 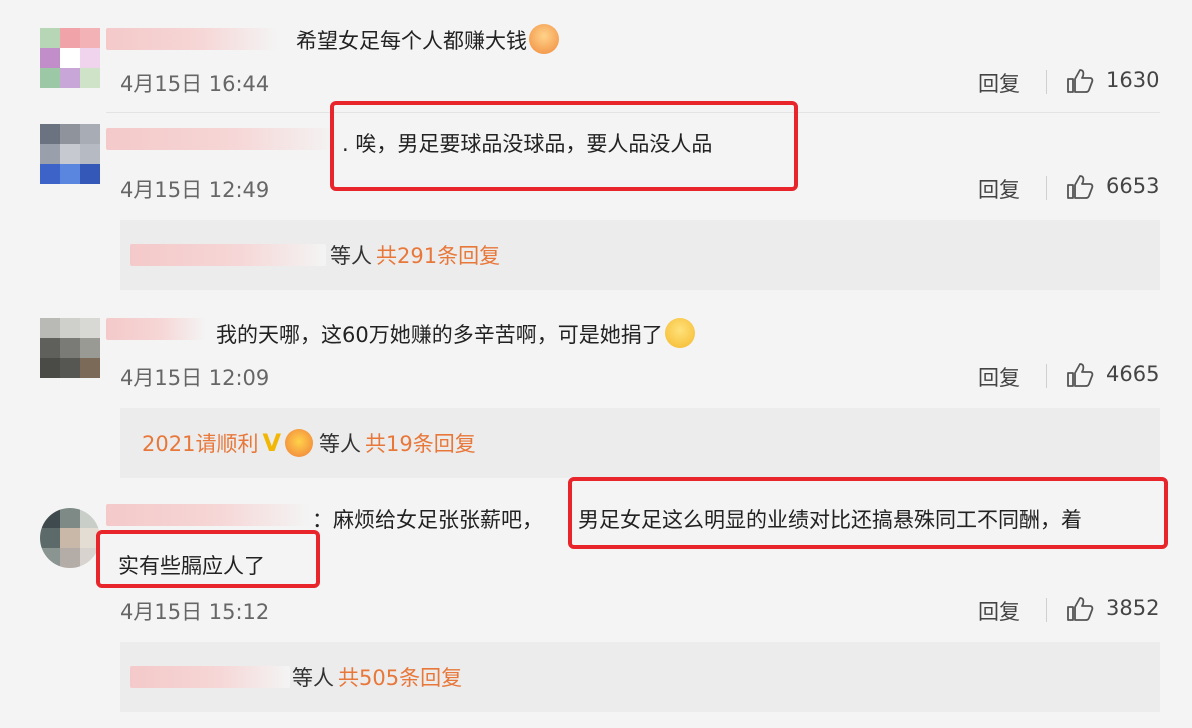 What do you see at coordinates (299, 443) in the screenshot?
I see `crown-emoji-icon` at bounding box center [299, 443].